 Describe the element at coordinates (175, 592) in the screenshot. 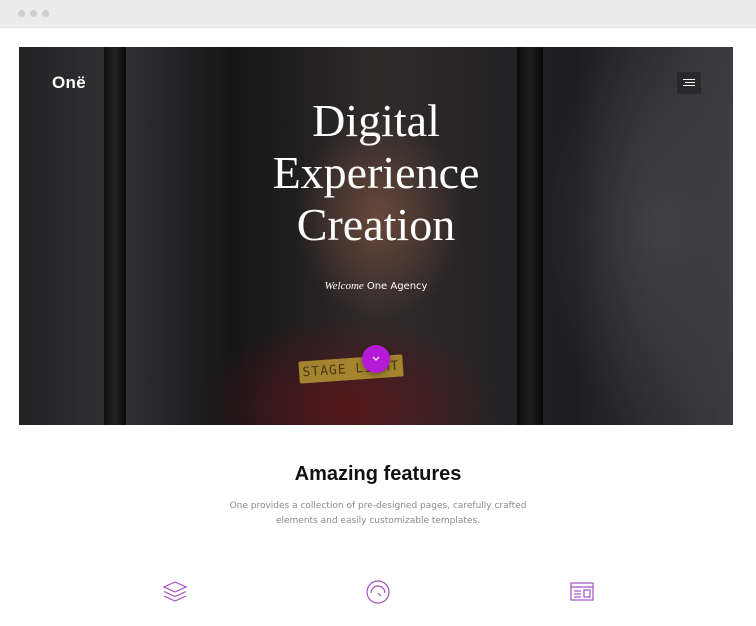

I see `layers-icon` at that location.